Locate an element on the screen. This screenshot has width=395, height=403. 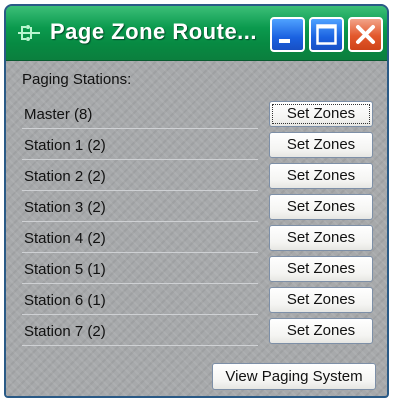
station-name: Station 4 (2) is located at coordinates (65, 238).